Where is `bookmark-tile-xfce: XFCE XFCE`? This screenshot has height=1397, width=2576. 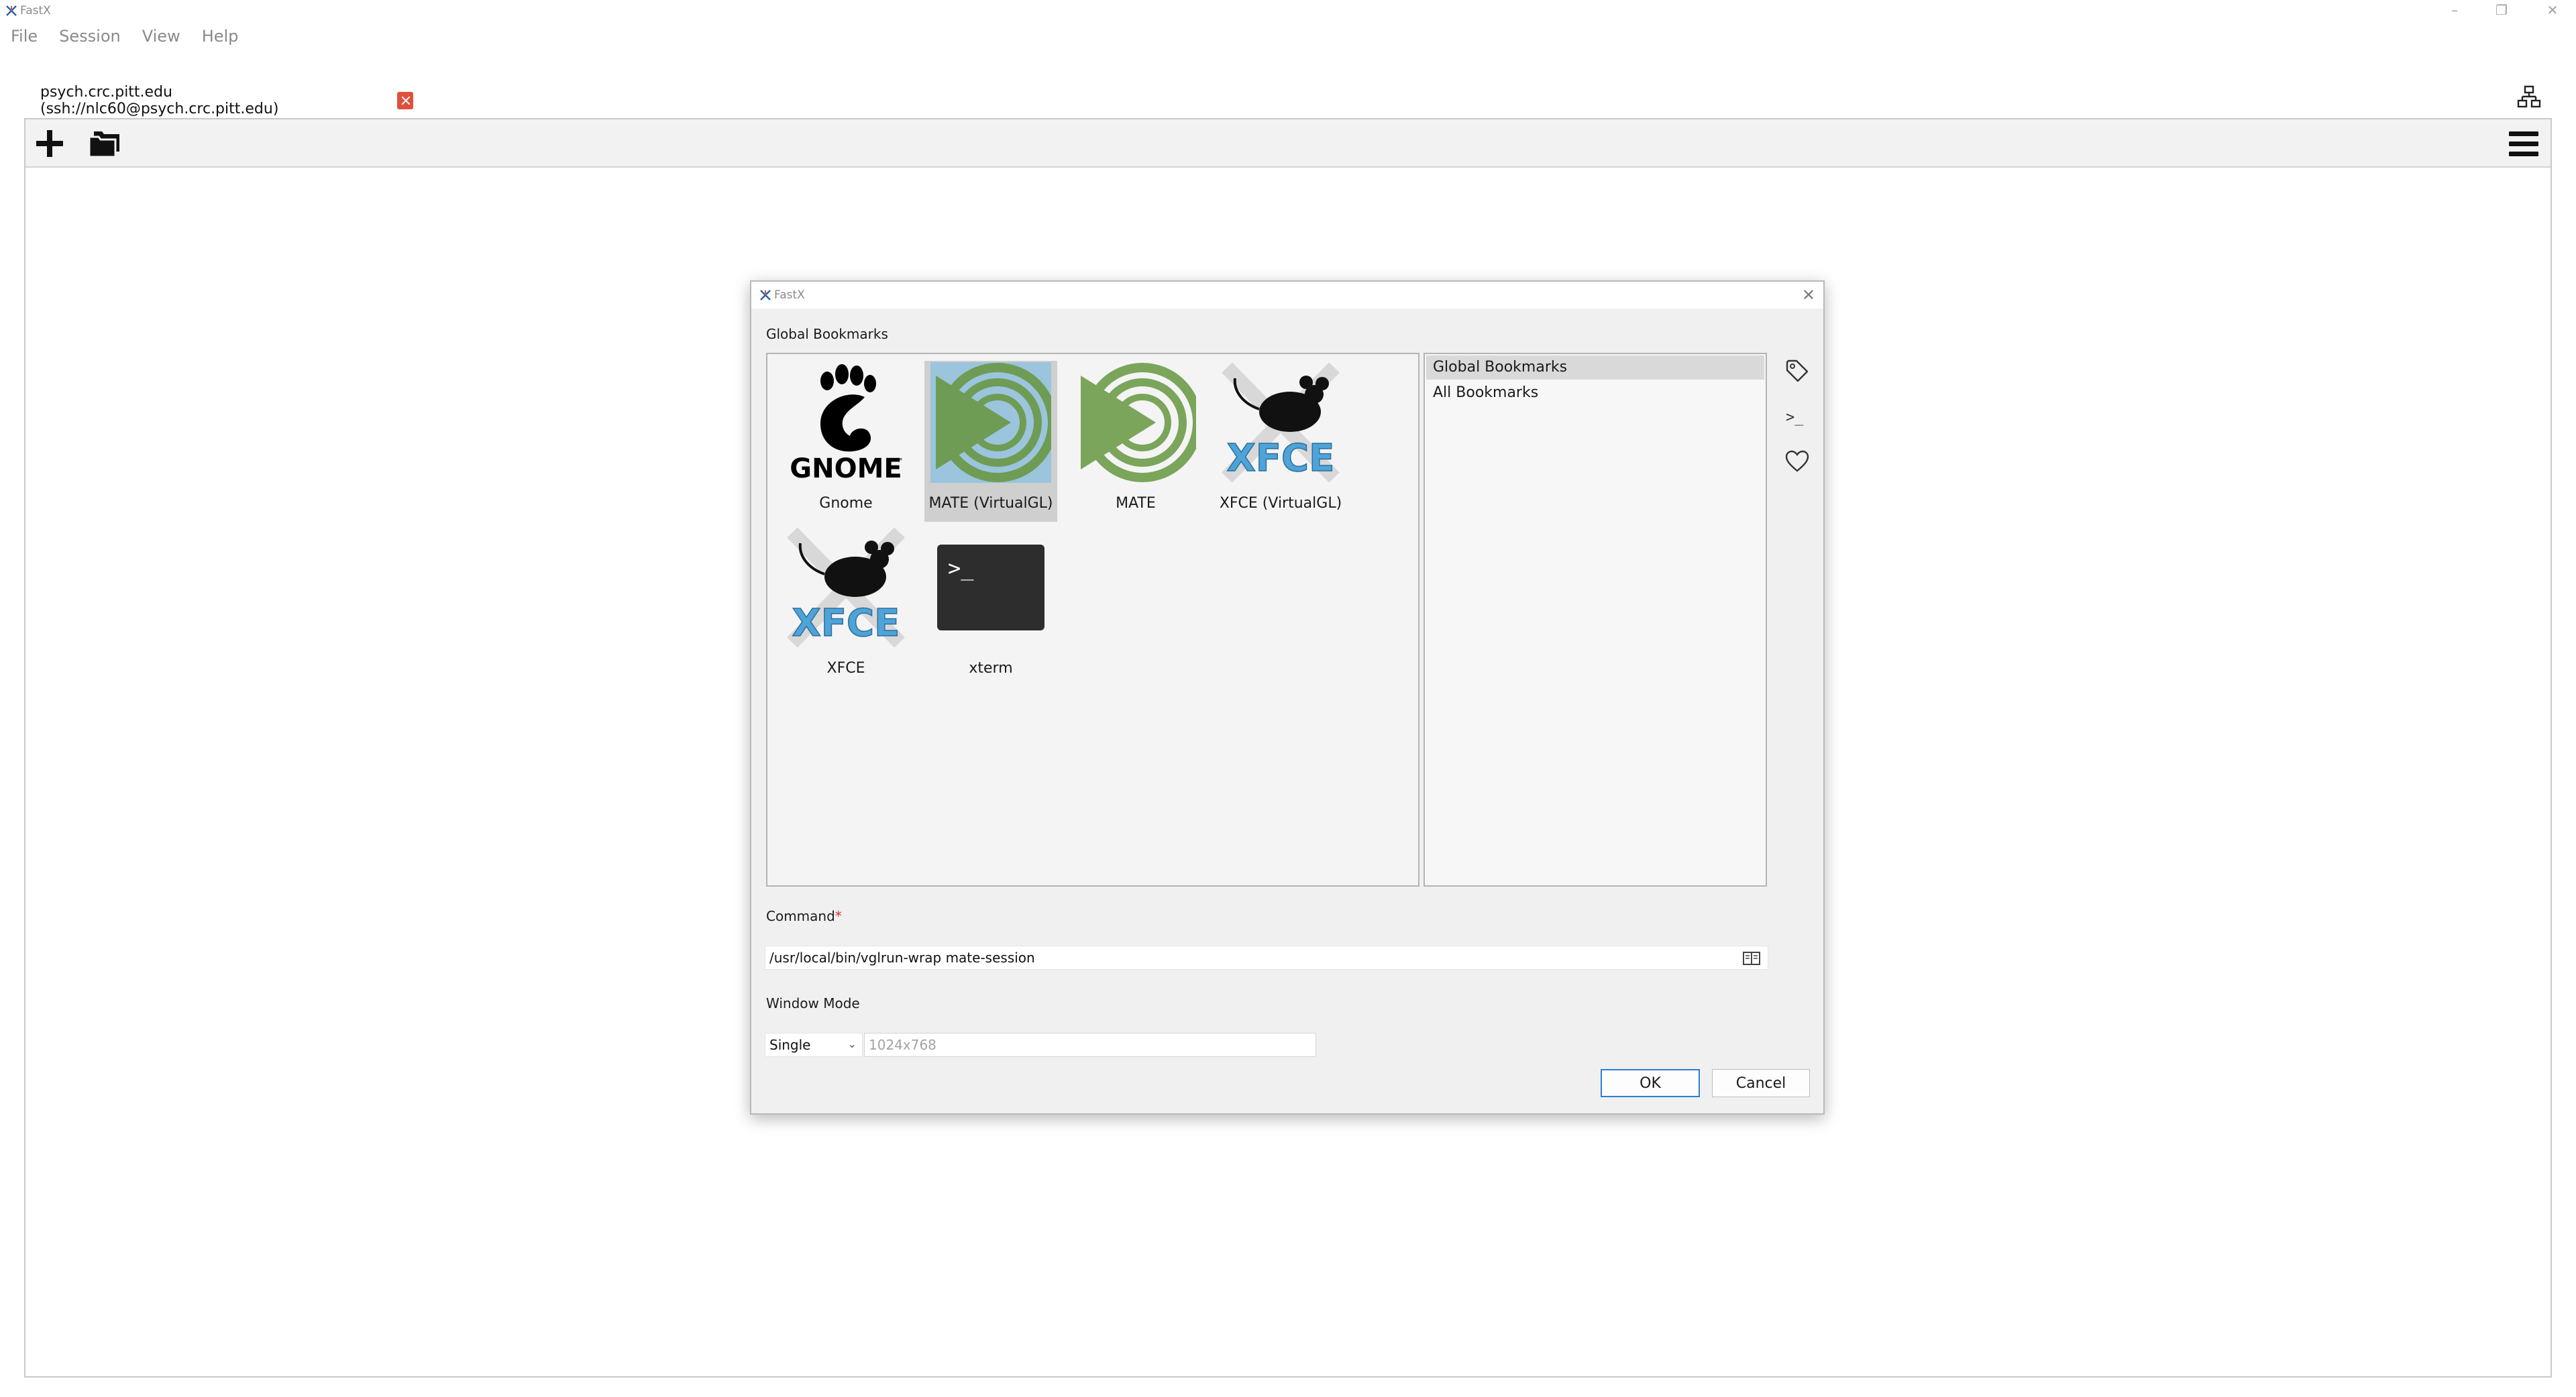 bookmark-tile-xfce: XFCE XFCE is located at coordinates (846, 606).